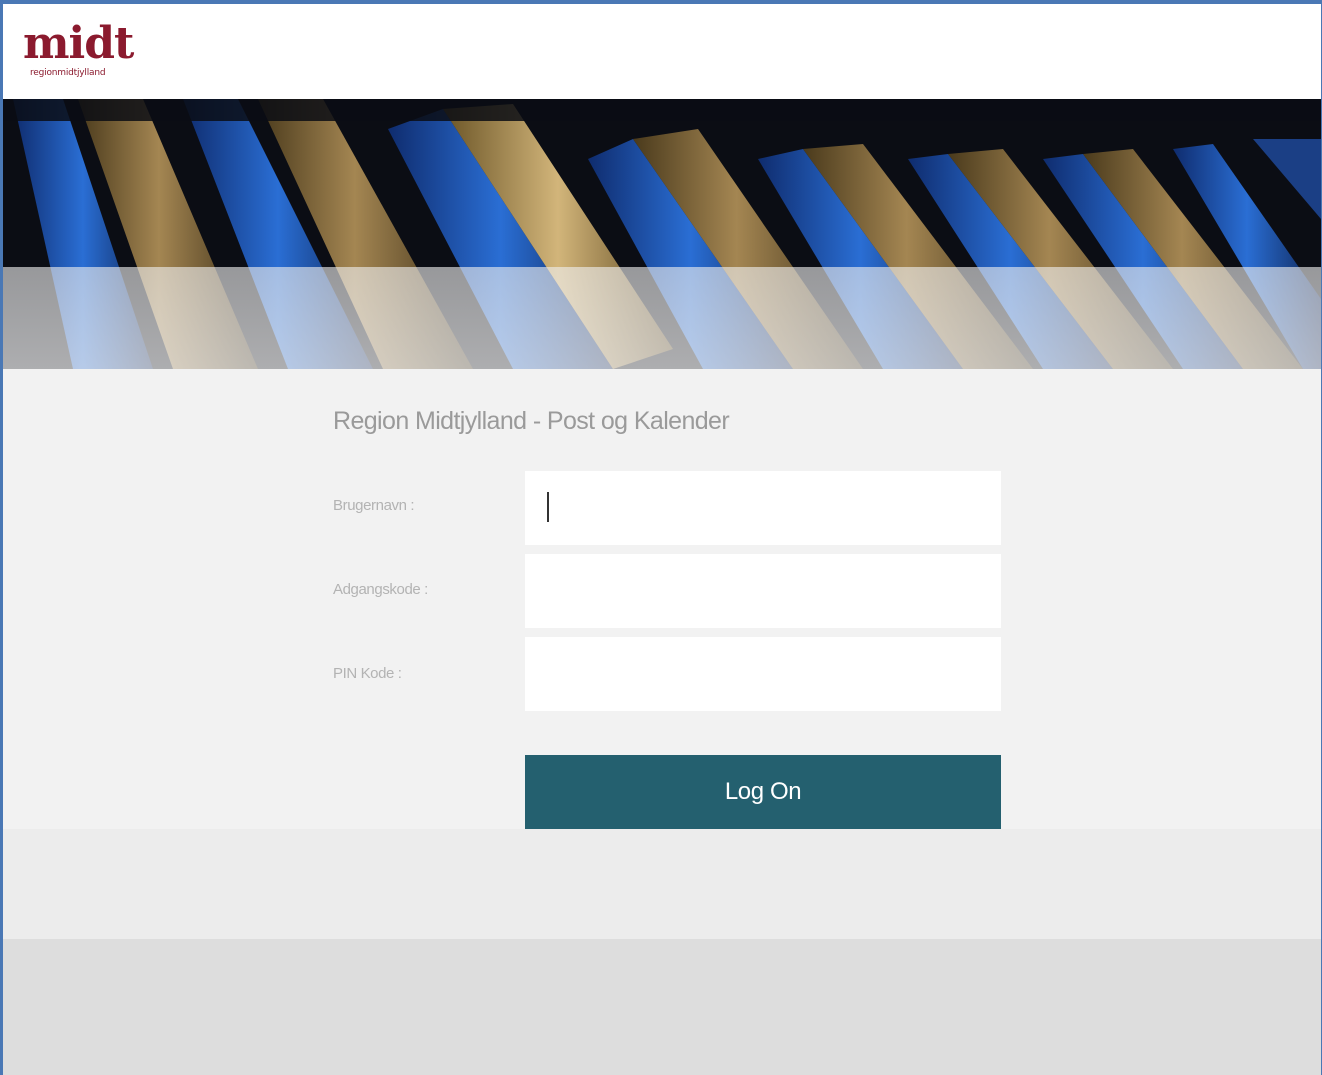 The width and height of the screenshot is (1322, 1075). I want to click on password-input, so click(763, 591).